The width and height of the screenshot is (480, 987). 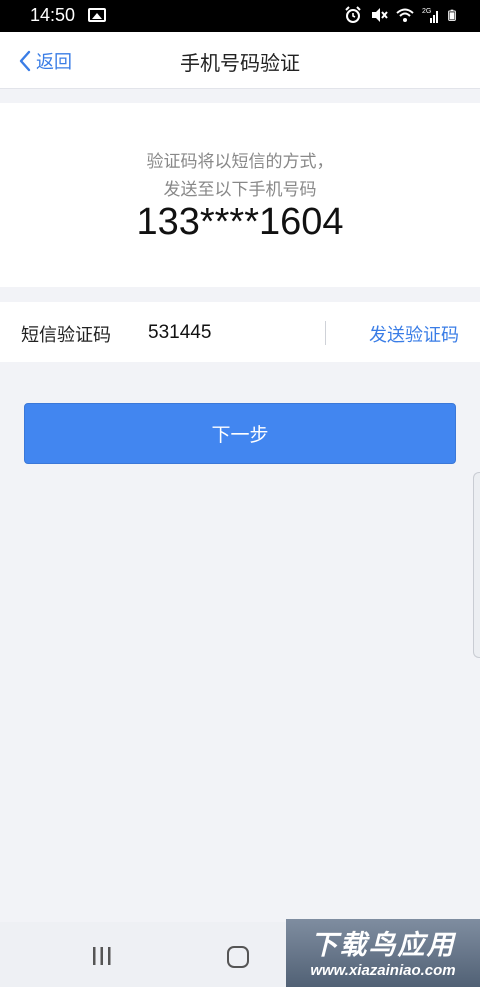 What do you see at coordinates (414, 334) in the screenshot?
I see `send-code-button: 发送验证码` at bounding box center [414, 334].